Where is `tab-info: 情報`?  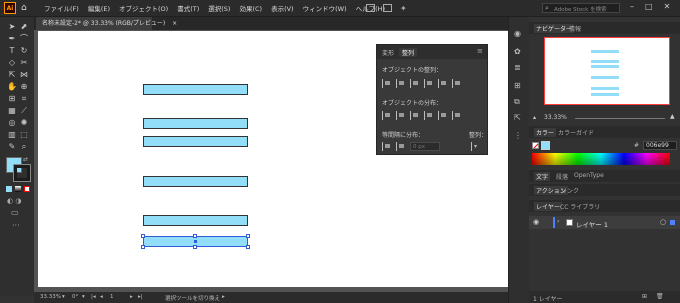 tab-info: 情報 is located at coordinates (575, 28).